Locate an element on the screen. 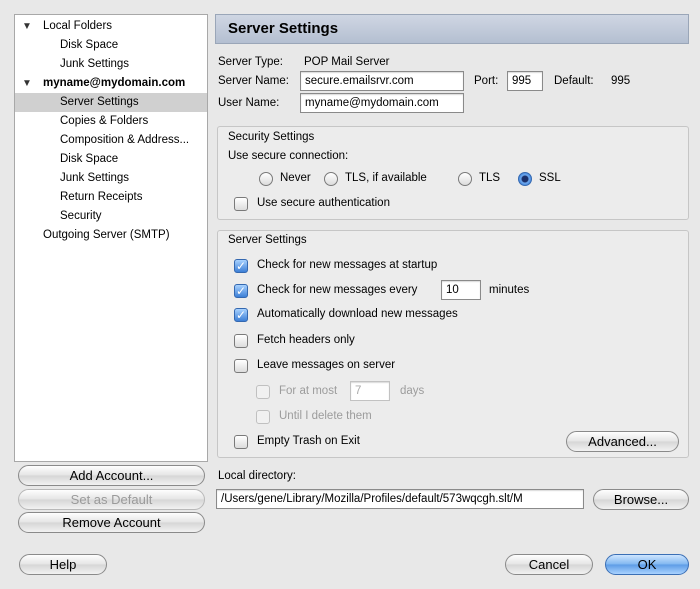  tree-item-label: Outgoing Server (SMTP) is located at coordinates (106, 235).